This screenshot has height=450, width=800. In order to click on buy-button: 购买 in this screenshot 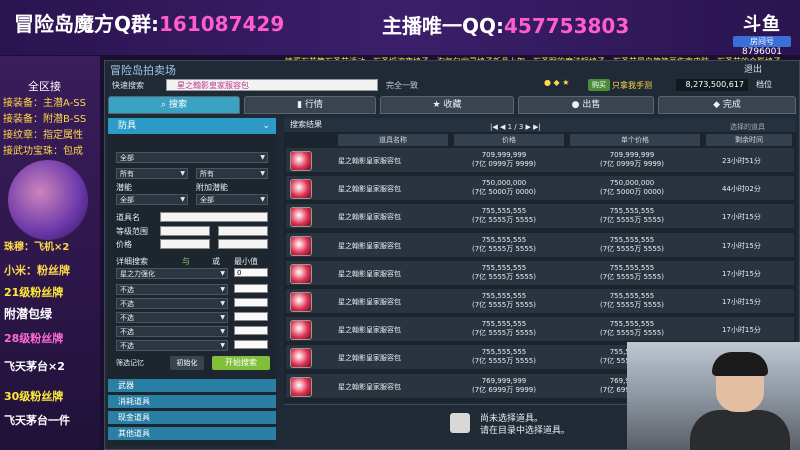, I will do `click(599, 85)`.